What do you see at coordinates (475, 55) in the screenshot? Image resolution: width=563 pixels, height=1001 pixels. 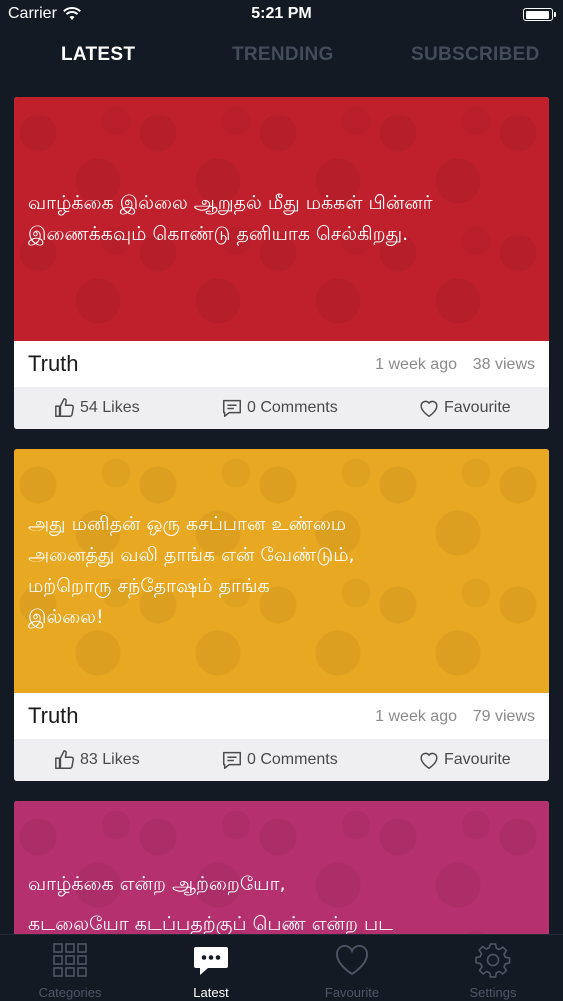 I see `tab-subscribed: SUBSCRIBED` at bounding box center [475, 55].